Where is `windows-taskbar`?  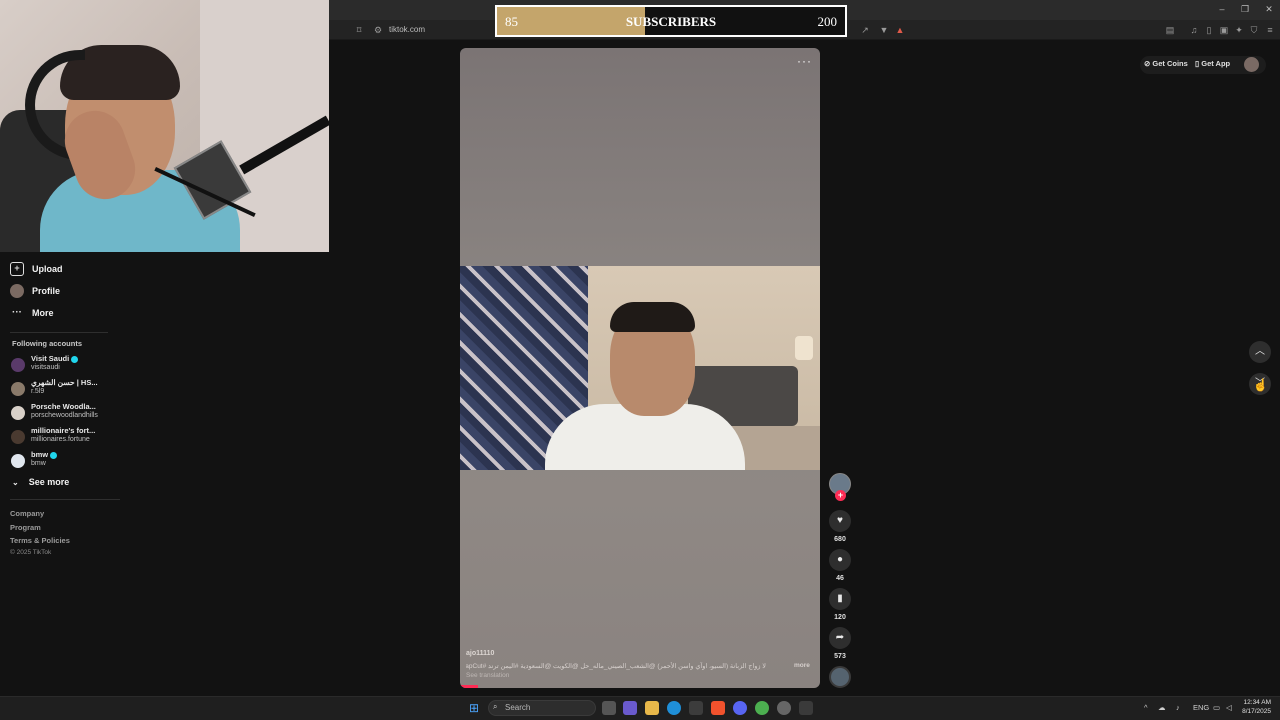 windows-taskbar is located at coordinates (640, 708).